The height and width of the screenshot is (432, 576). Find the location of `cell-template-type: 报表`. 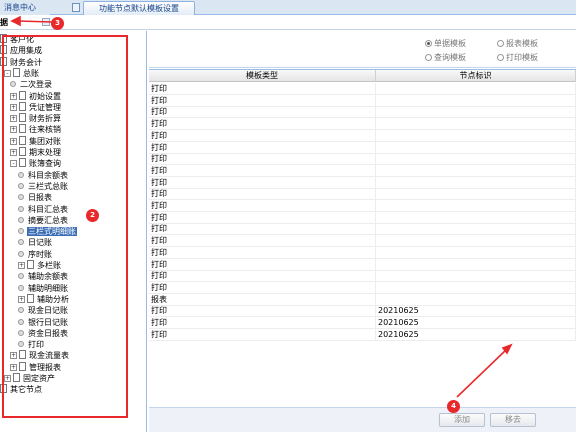

cell-template-type: 报表 is located at coordinates (262, 299).